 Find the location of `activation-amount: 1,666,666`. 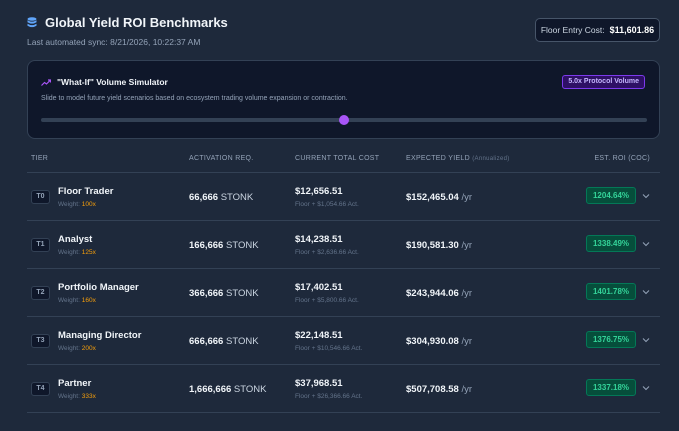

activation-amount: 1,666,666 is located at coordinates (210, 389).